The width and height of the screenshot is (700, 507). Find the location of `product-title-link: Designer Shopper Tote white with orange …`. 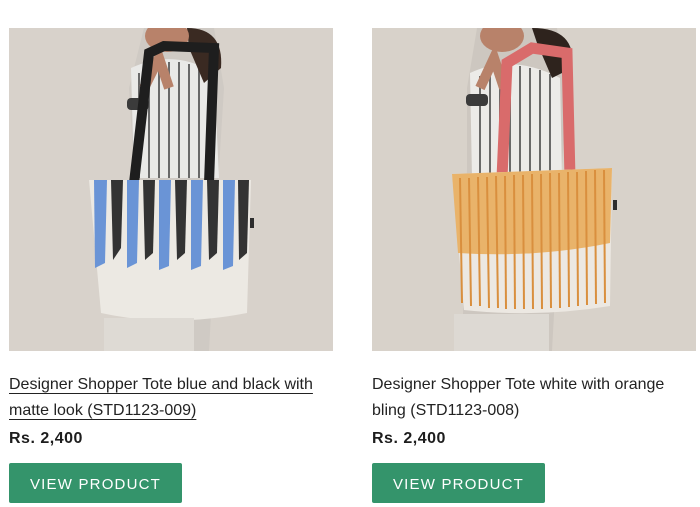

product-title-link: Designer Shopper Tote white with orange … is located at coordinates (534, 398).